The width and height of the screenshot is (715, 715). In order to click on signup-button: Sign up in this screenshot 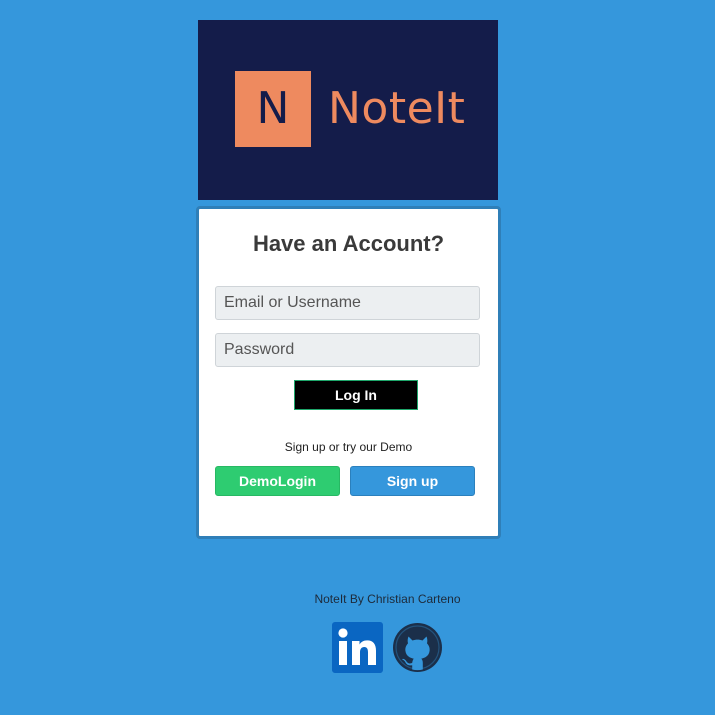, I will do `click(412, 481)`.